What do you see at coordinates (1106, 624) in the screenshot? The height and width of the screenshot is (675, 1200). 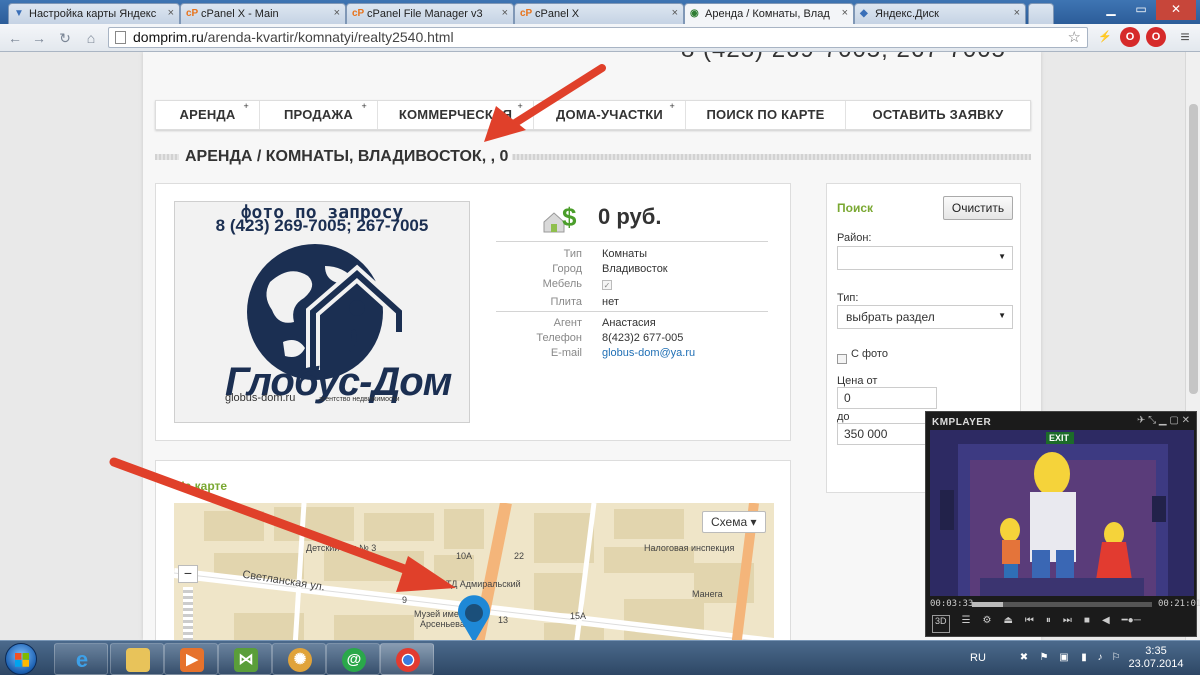 I see `volume-icon: ◀` at bounding box center [1106, 624].